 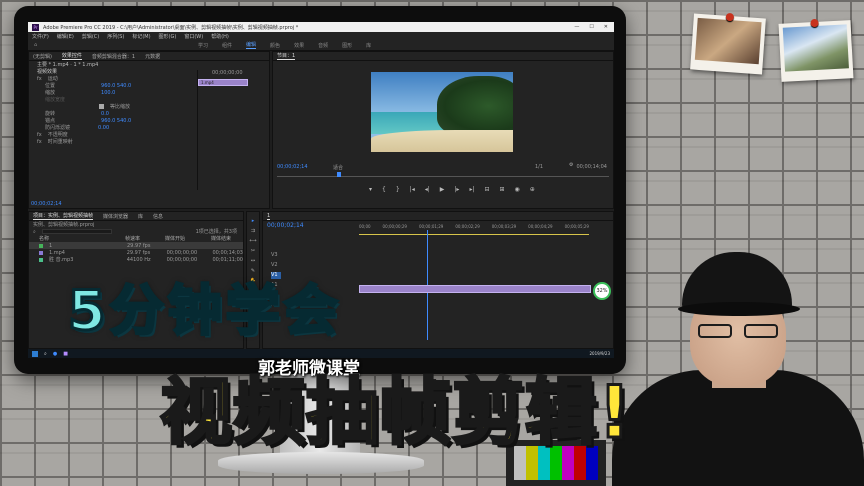 What do you see at coordinates (442, 189) in the screenshot?
I see `play-icon: ▶` at bounding box center [442, 189].